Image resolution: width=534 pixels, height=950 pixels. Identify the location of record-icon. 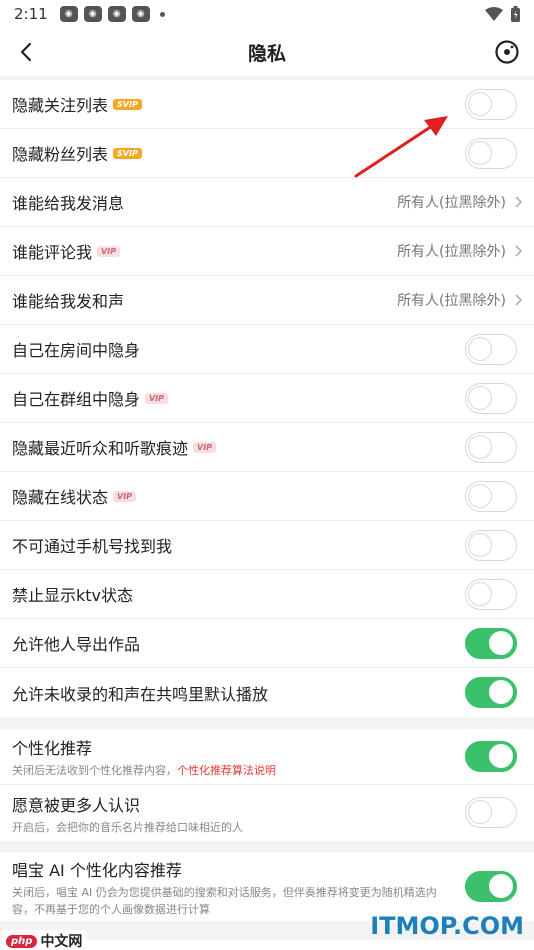
(507, 52).